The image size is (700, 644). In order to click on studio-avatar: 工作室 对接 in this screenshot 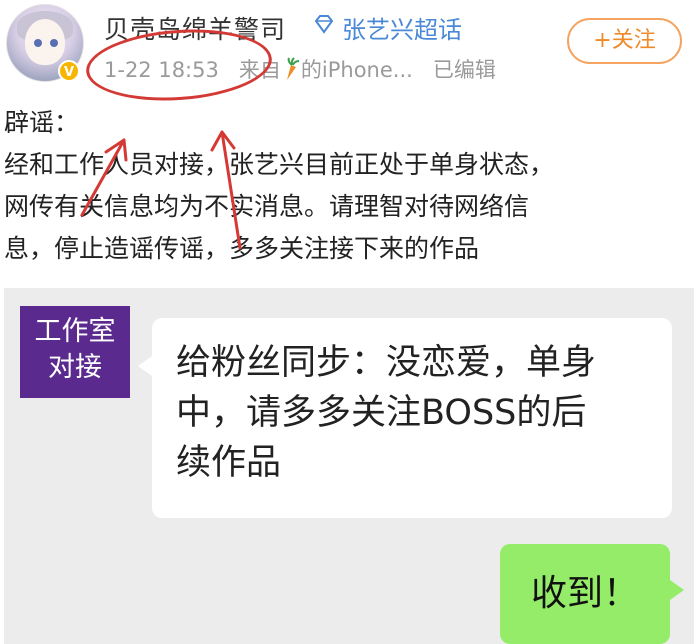, I will do `click(75, 352)`.